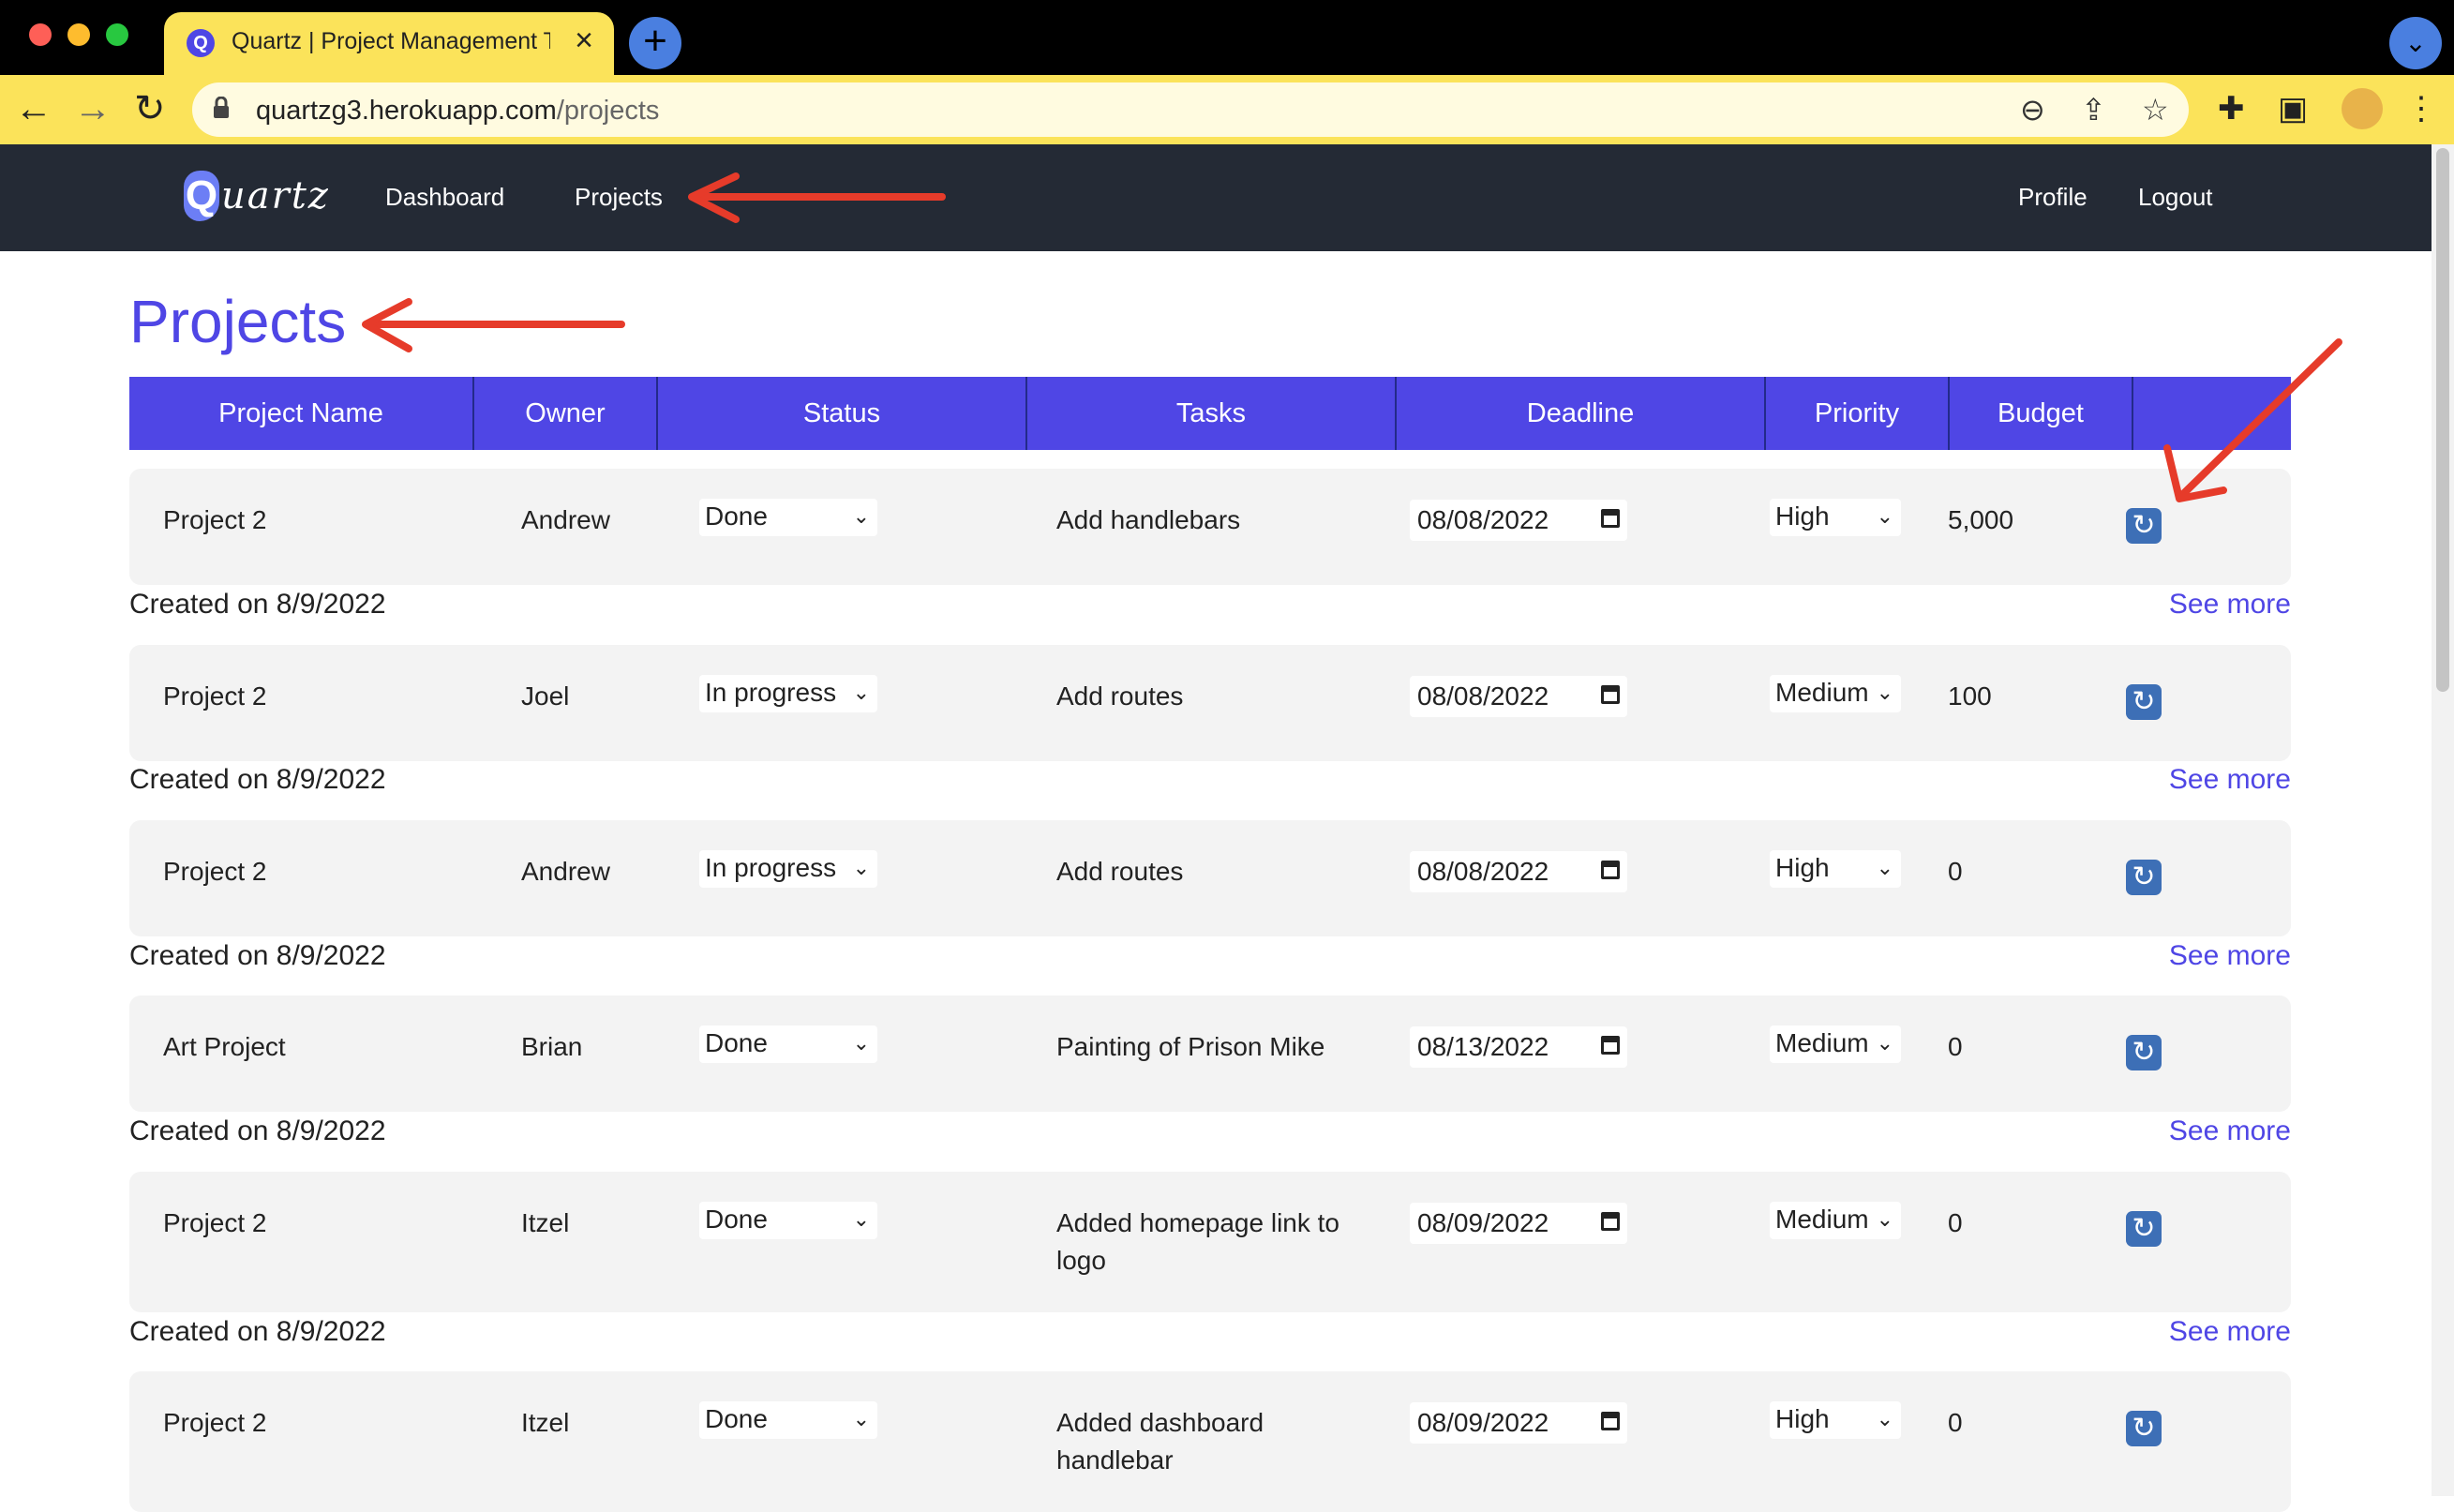  What do you see at coordinates (93, 108) in the screenshot?
I see `forward-arrow-icon: →` at bounding box center [93, 108].